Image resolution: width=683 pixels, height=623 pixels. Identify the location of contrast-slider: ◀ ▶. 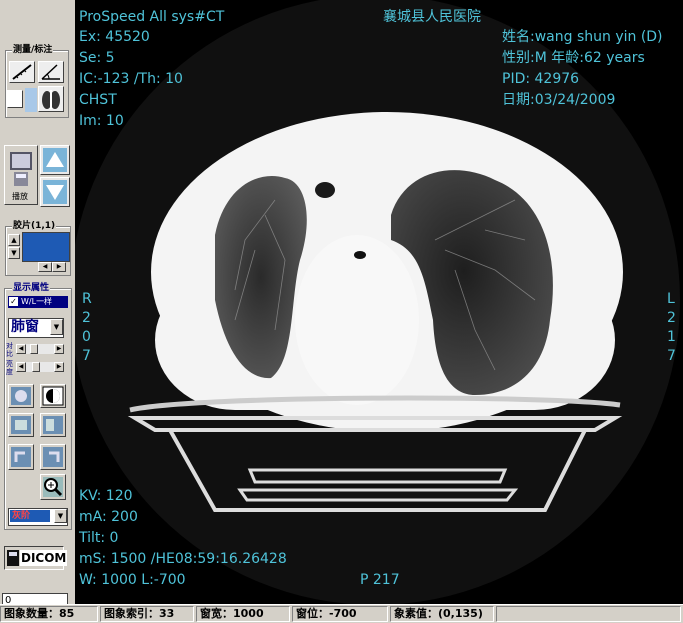
(40, 349).